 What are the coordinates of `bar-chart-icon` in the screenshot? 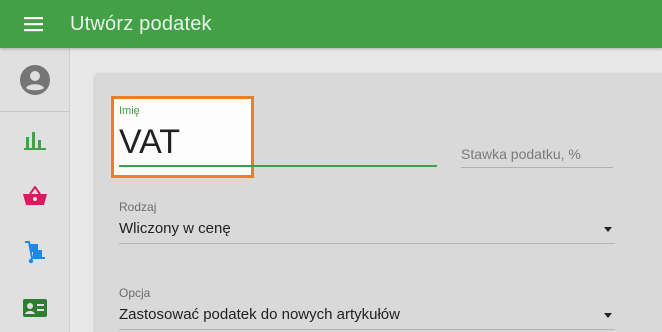 It's located at (35, 141).